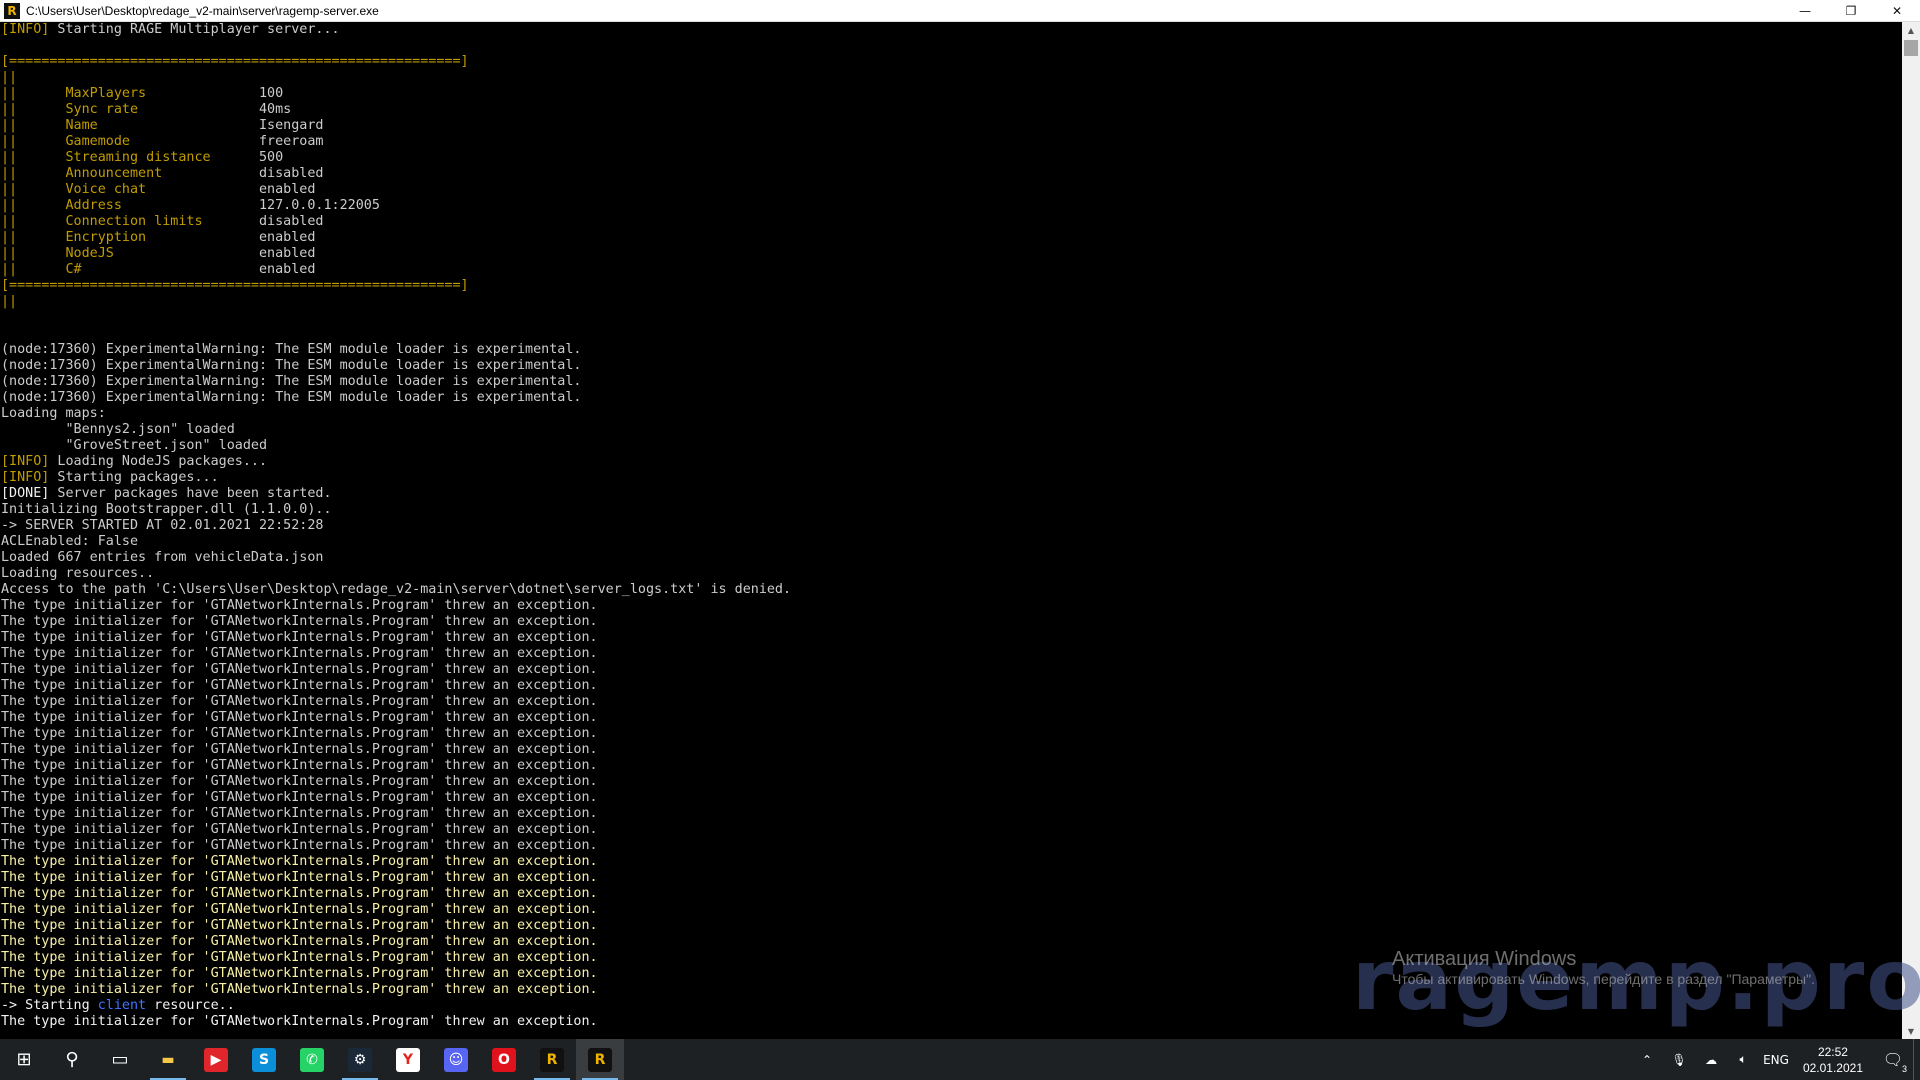 Image resolution: width=1920 pixels, height=1080 pixels. What do you see at coordinates (168, 1059) in the screenshot?
I see `taskbar-file-explorer: ▬` at bounding box center [168, 1059].